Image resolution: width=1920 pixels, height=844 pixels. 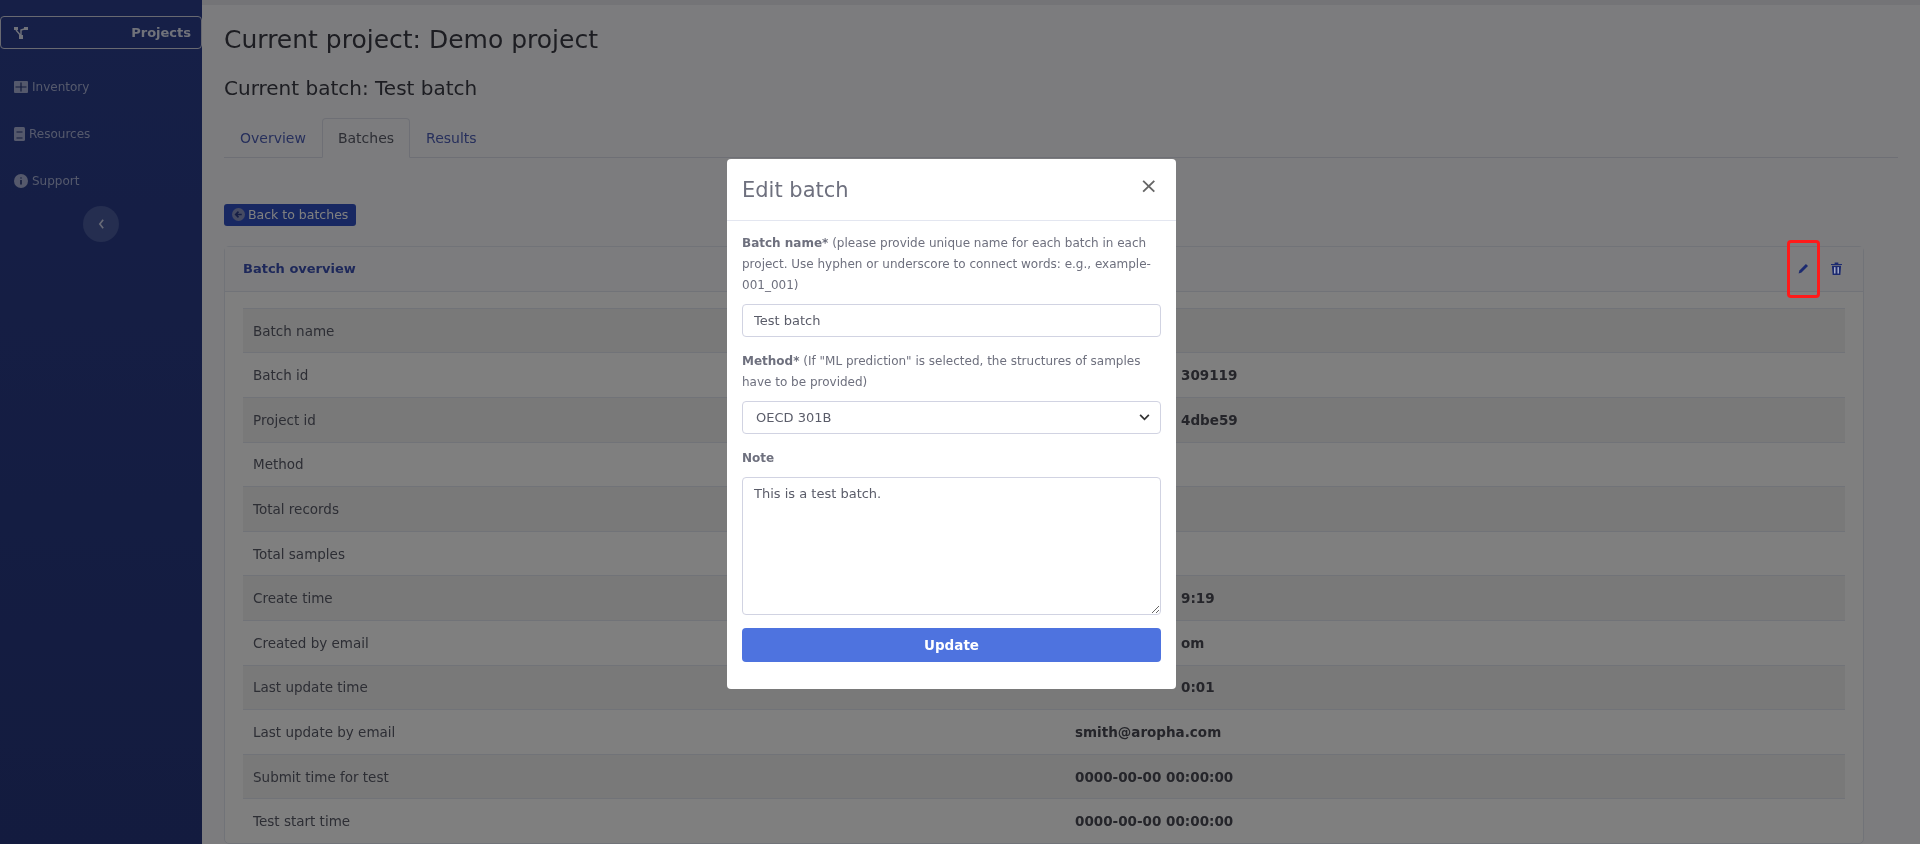 I want to click on book-icon, so click(x=19, y=133).